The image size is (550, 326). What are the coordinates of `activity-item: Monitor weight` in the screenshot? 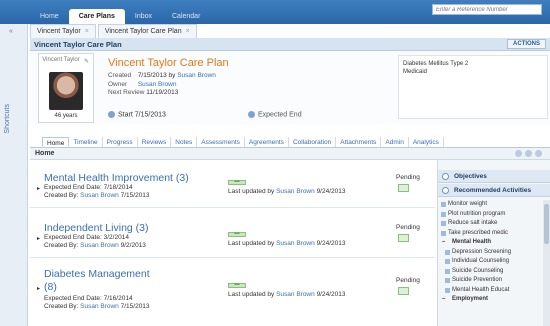 It's located at (490, 205).